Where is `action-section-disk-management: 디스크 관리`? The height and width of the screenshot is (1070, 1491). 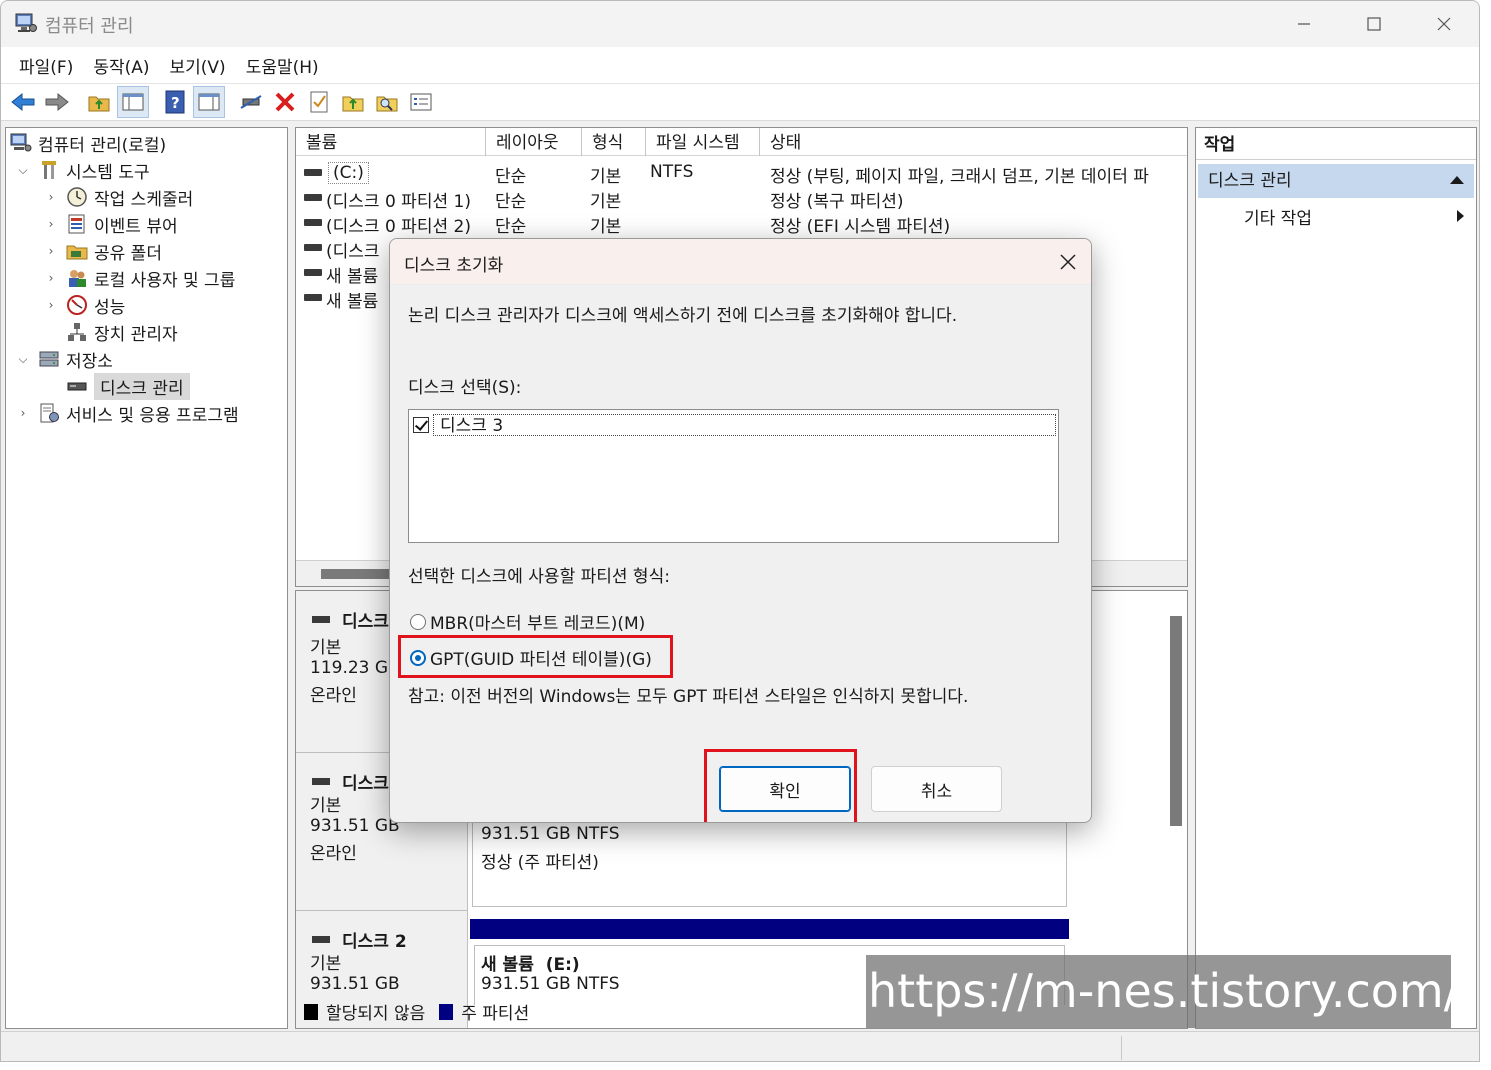
action-section-disk-management: 디스크 관리 is located at coordinates (1336, 181).